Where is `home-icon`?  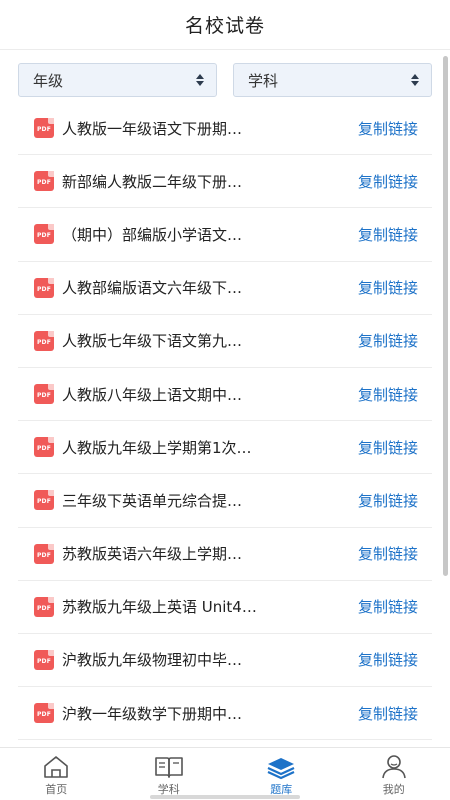 home-icon is located at coordinates (56, 767).